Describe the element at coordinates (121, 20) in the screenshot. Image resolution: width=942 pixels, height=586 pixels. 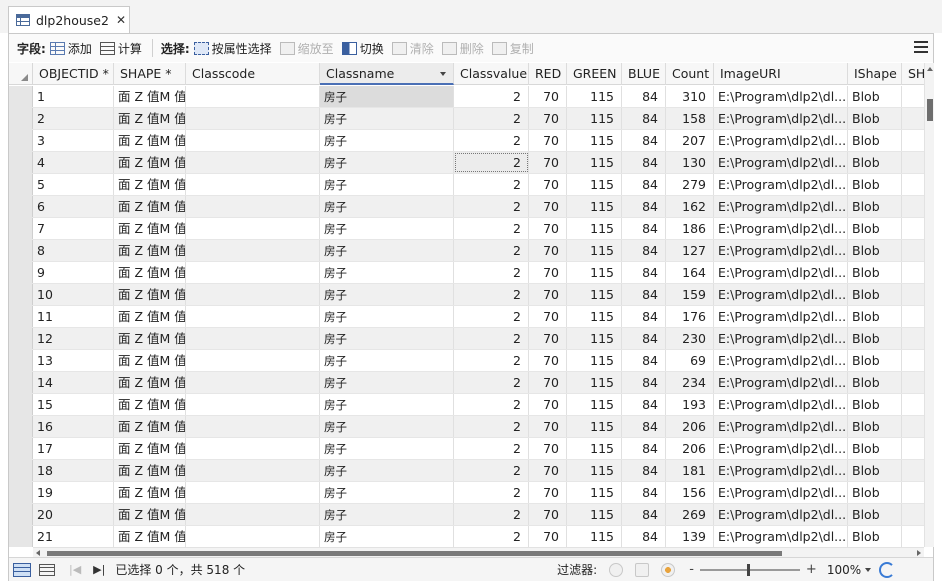
I see `close-icon: ✕` at that location.